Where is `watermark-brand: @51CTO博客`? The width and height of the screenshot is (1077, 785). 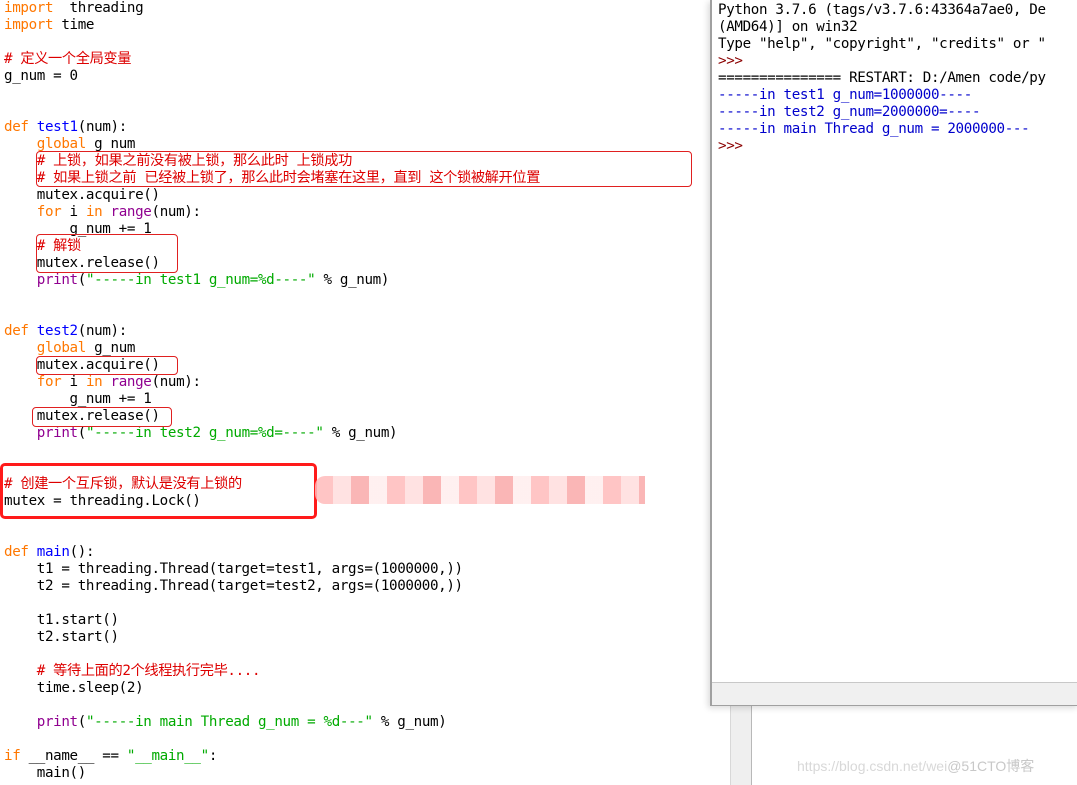 watermark-brand: @51CTO博客 is located at coordinates (991, 766).